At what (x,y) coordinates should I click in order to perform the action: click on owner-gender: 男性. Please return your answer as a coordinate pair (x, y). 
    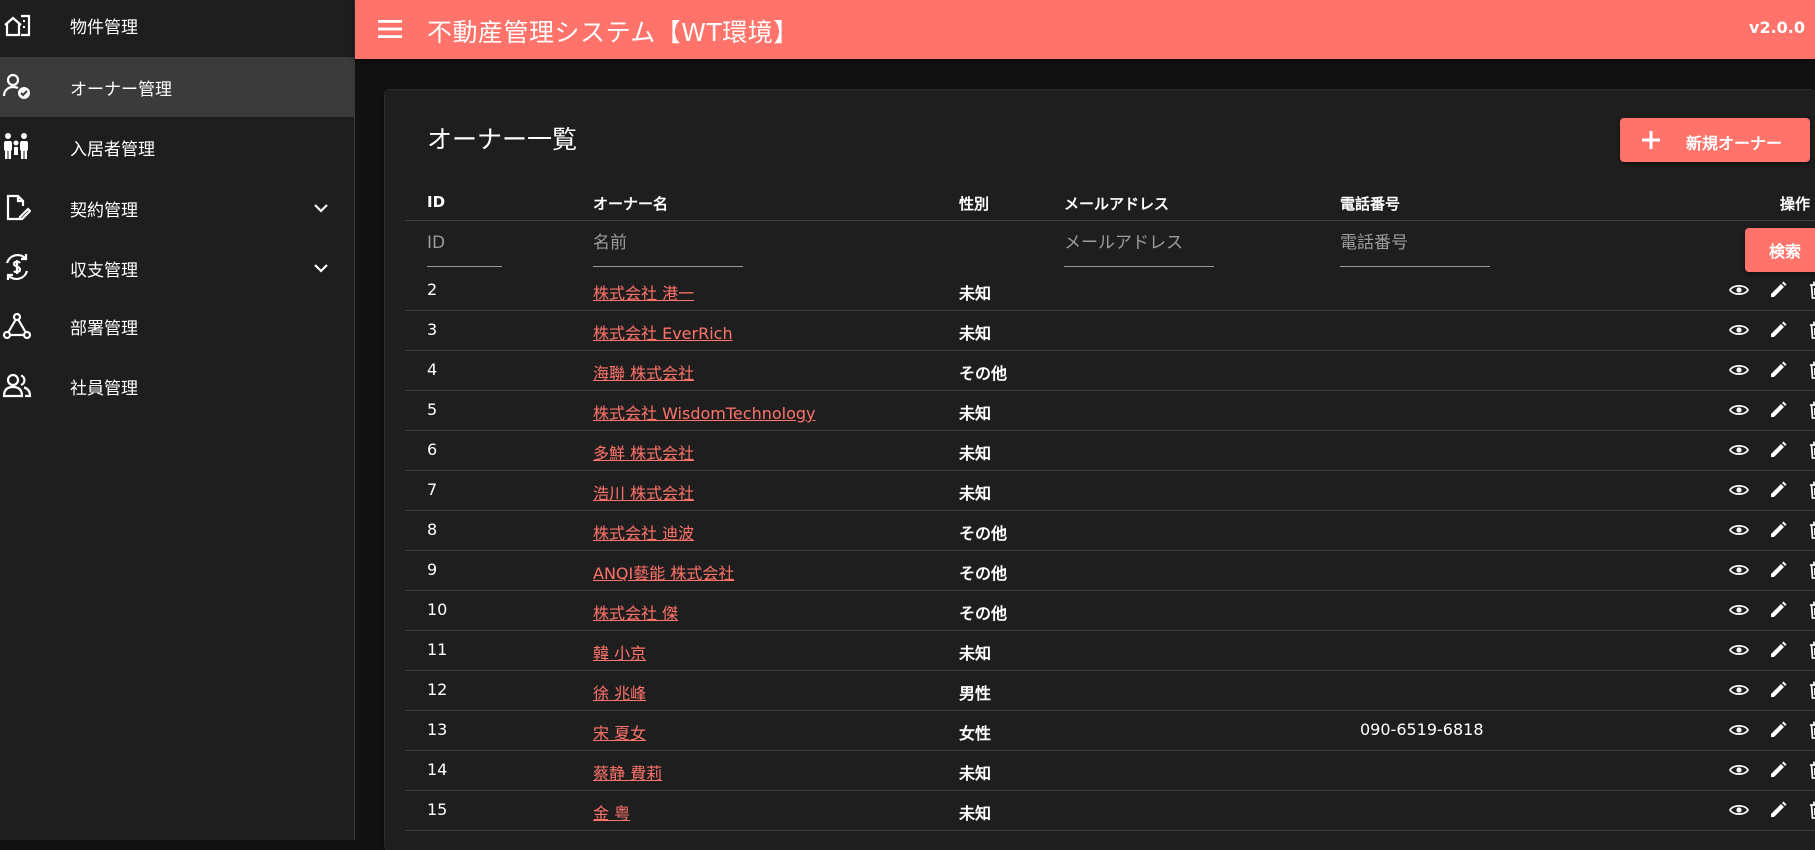
    Looking at the image, I should click on (975, 693).